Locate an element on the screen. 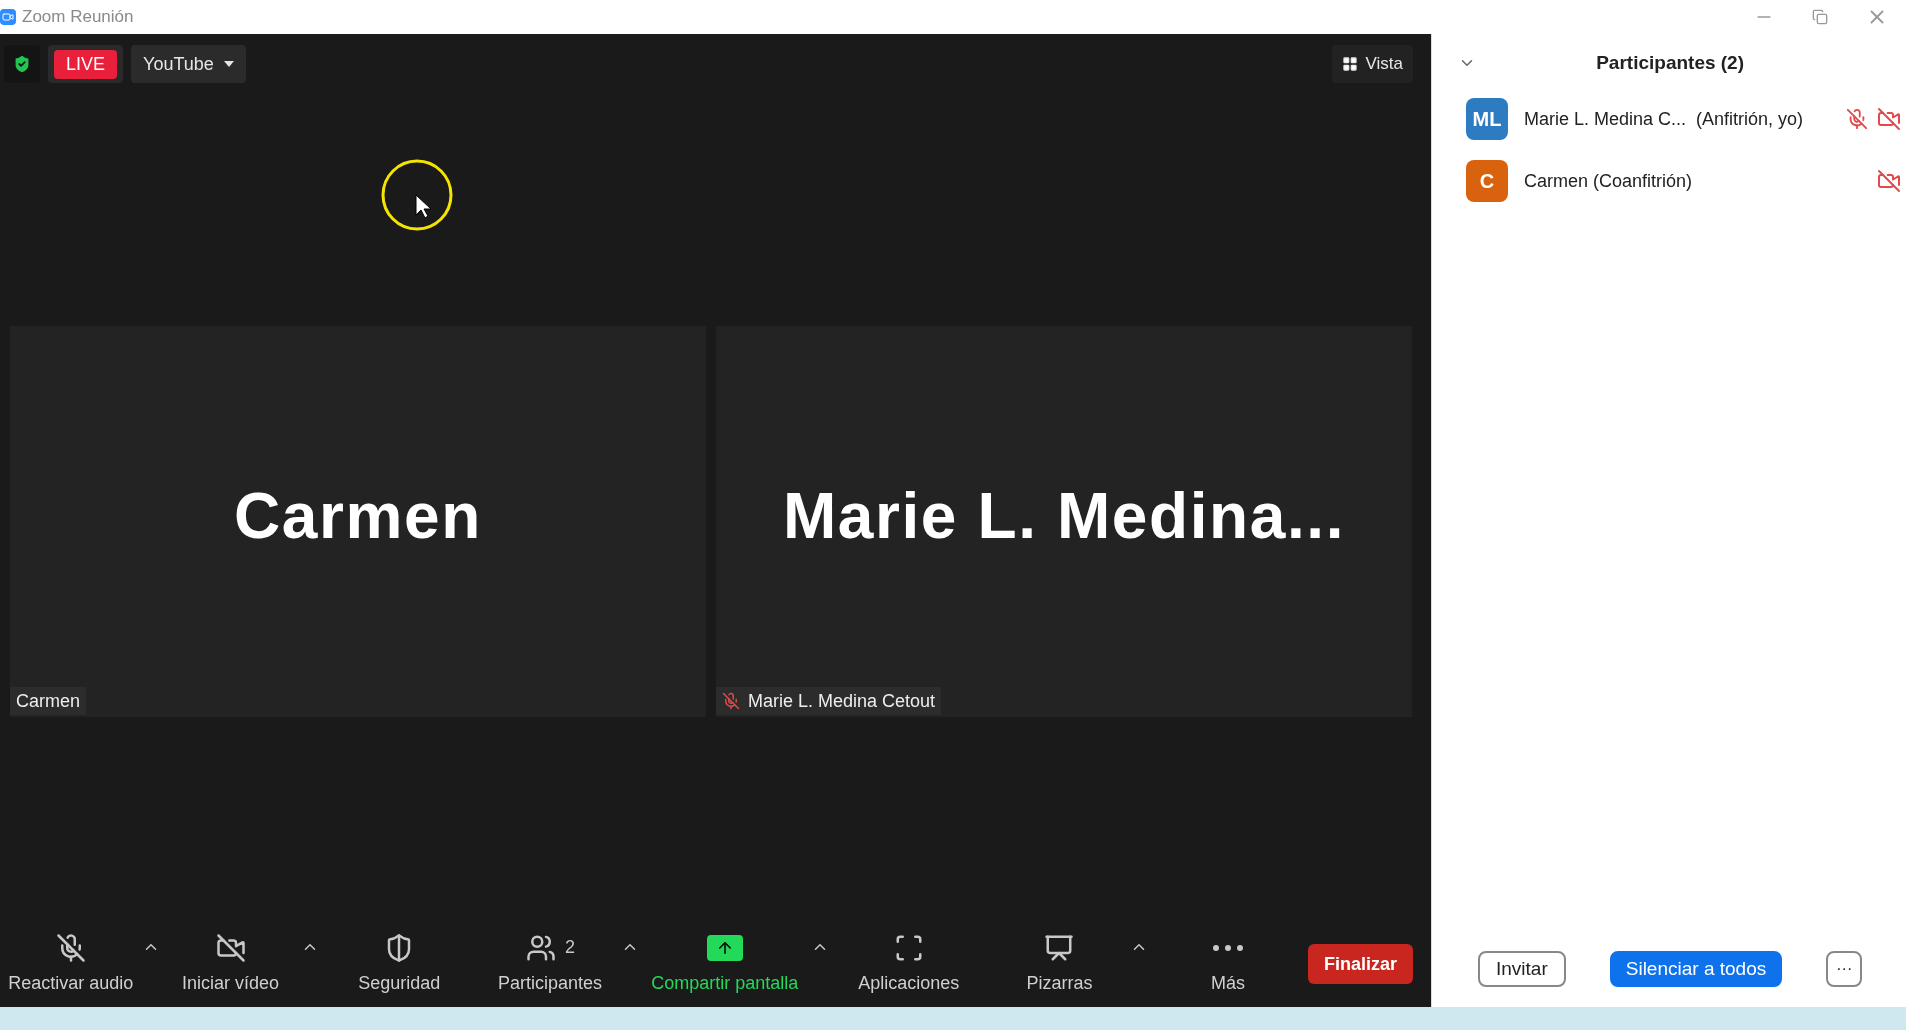 The image size is (1906, 1030). name-label: Carmen is located at coordinates (48, 701).